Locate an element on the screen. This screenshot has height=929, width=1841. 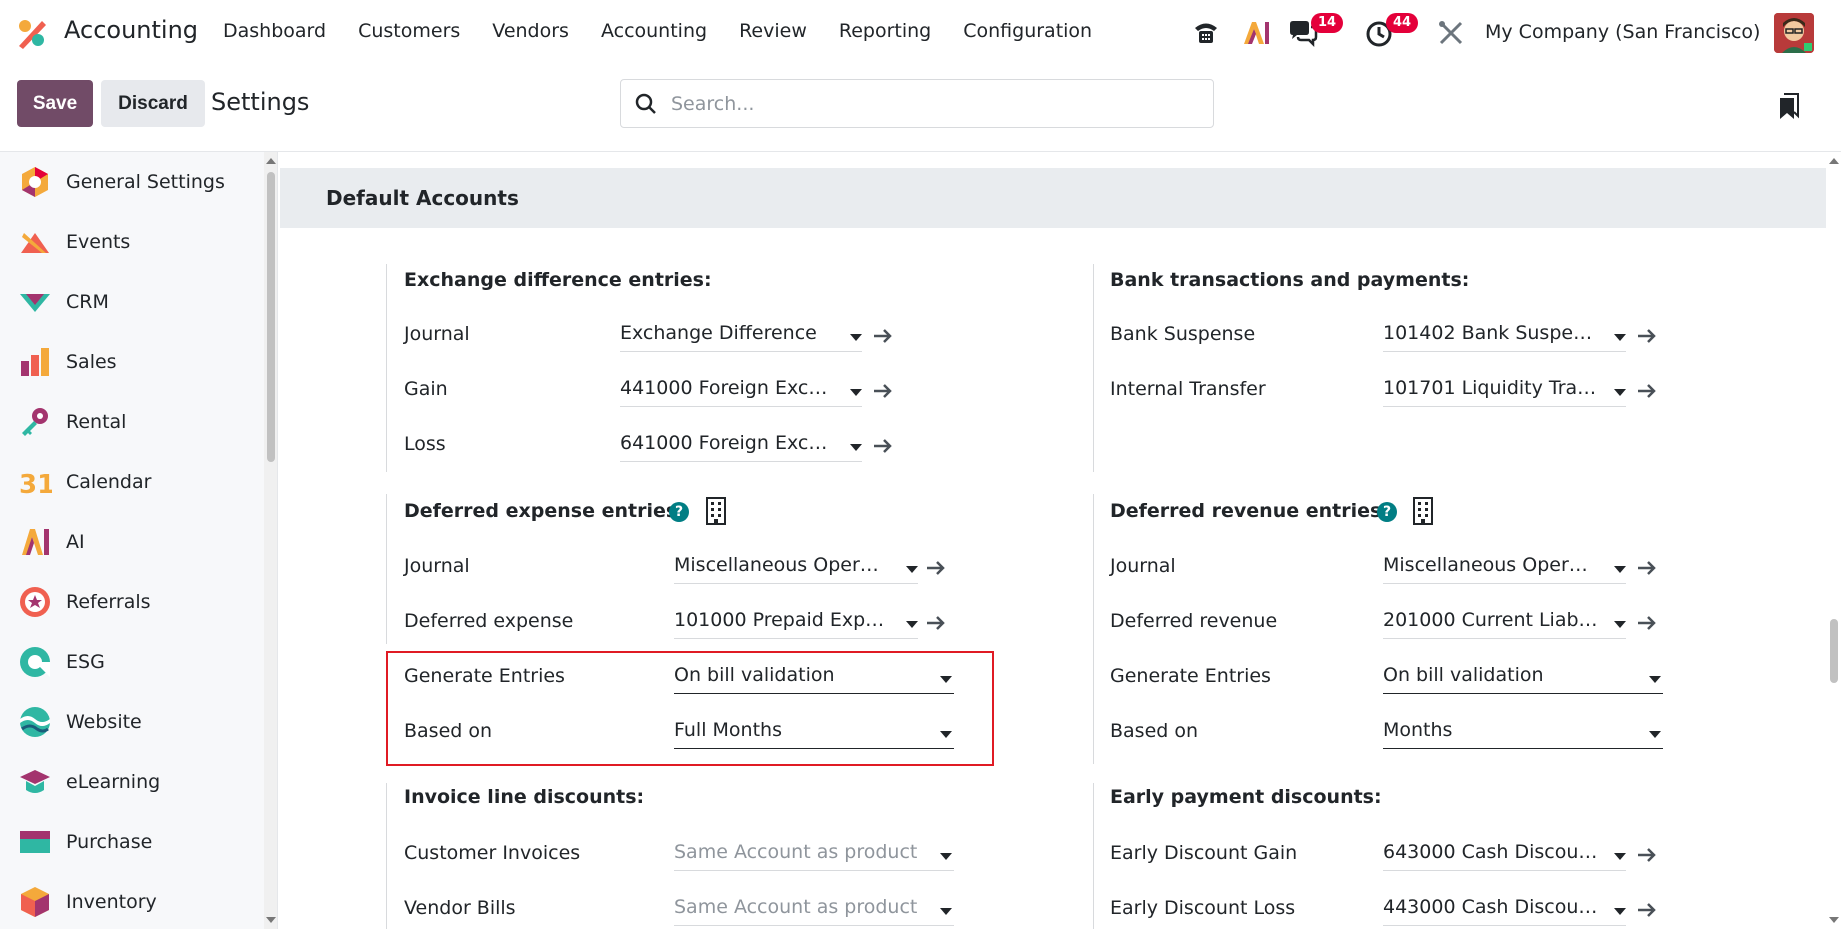
invoice-discounts-title: Invoice line discounts: is located at coordinates (524, 797).